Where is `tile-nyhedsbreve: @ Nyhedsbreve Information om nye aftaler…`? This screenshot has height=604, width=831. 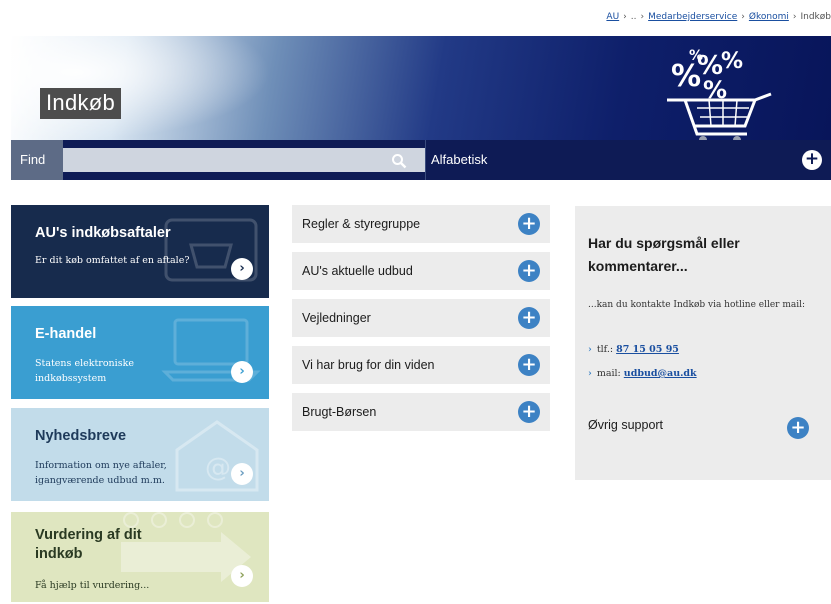
tile-nyhedsbreve: @ Nyhedsbreve Information om nye aftaler… is located at coordinates (140, 454).